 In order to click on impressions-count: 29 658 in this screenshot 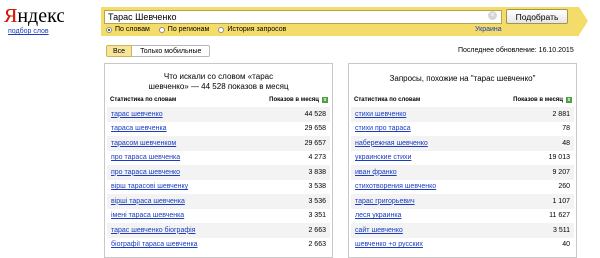, I will do `click(315, 129)`.